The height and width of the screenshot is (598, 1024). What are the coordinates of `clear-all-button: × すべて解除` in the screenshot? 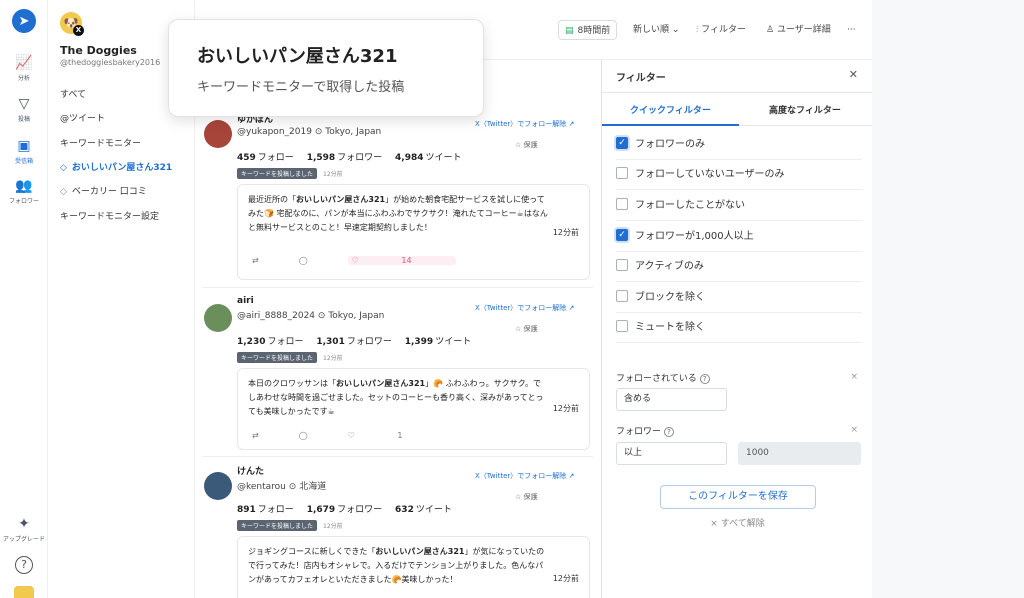 It's located at (737, 522).